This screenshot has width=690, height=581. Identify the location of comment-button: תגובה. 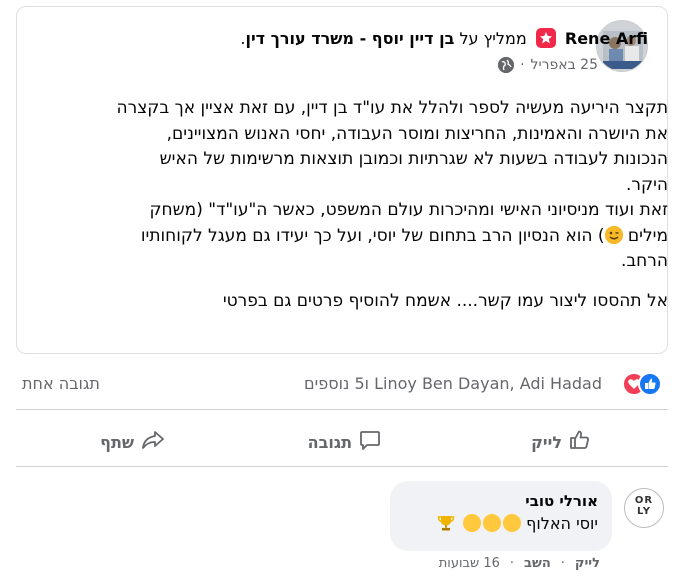
(345, 442).